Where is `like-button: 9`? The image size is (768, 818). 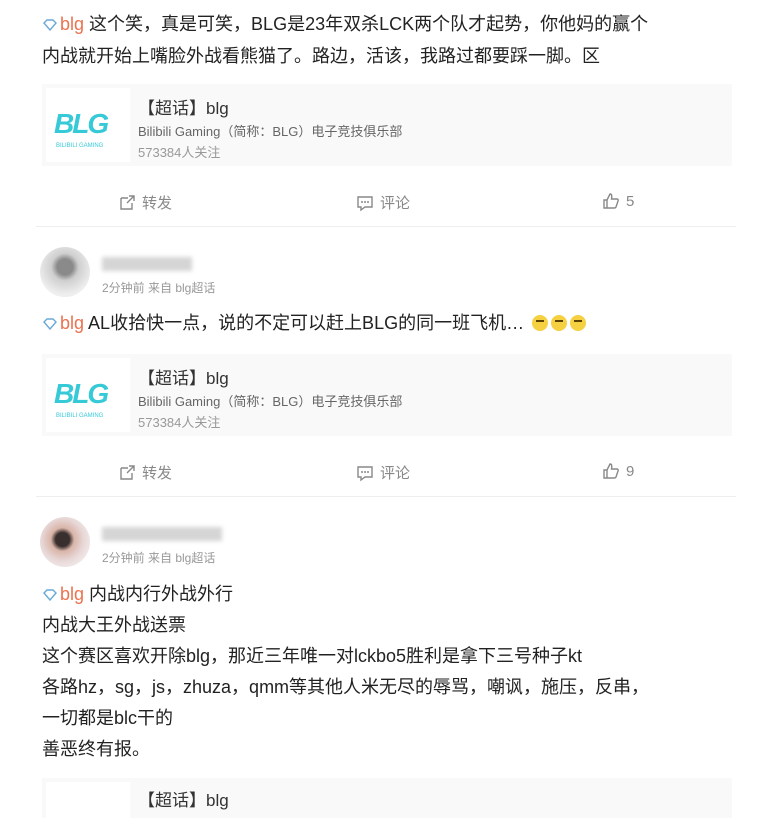
like-button: 9 is located at coordinates (618, 471).